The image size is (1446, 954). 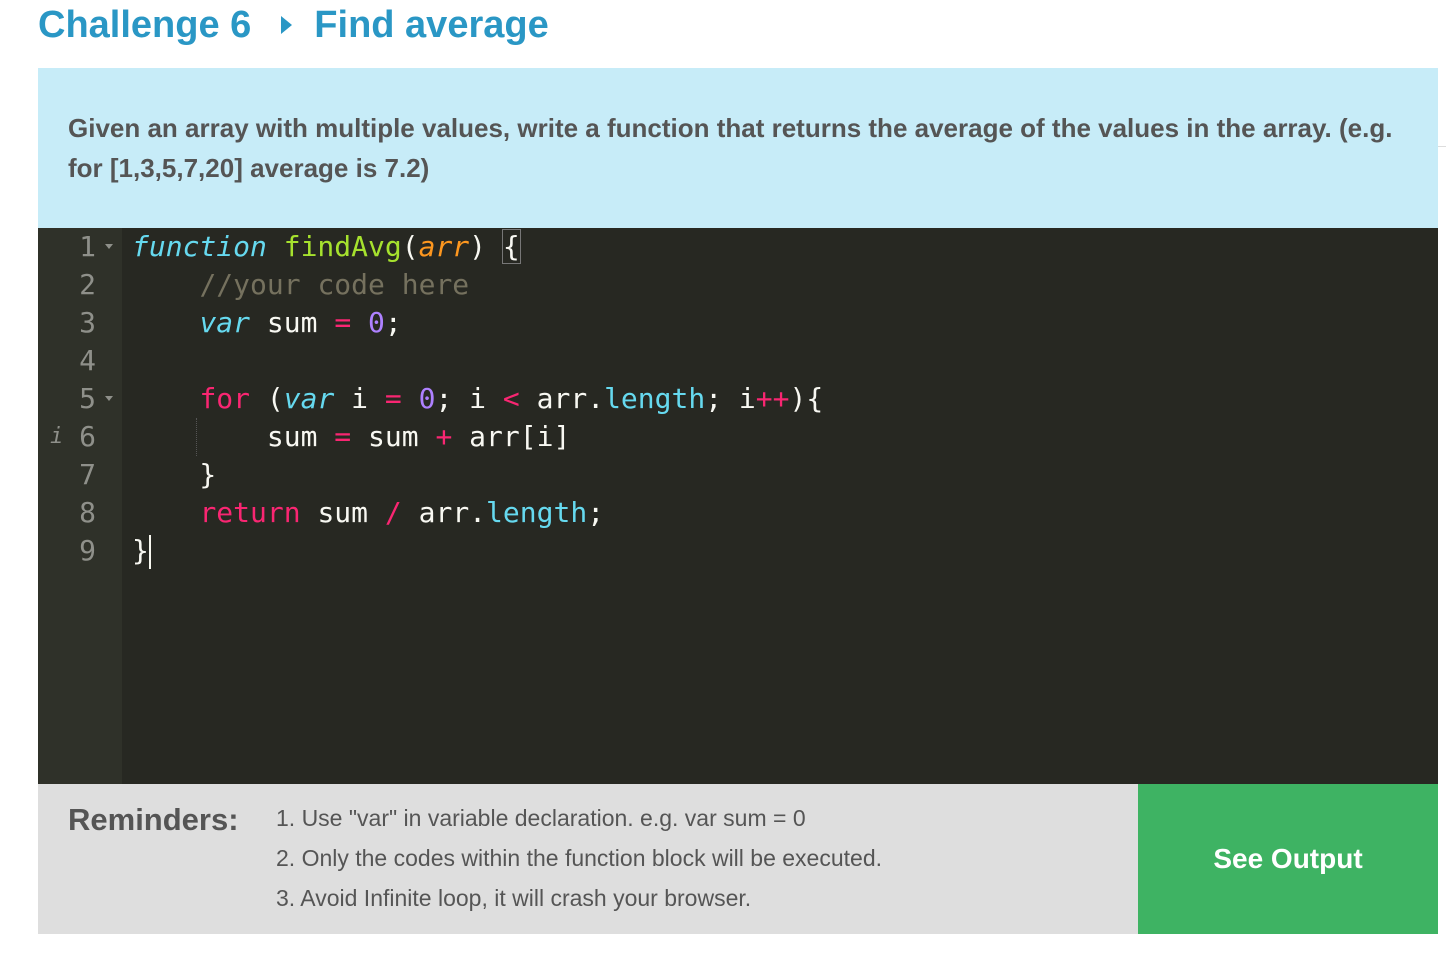 I want to click on challenge-number: Challenge 6, so click(x=145, y=24).